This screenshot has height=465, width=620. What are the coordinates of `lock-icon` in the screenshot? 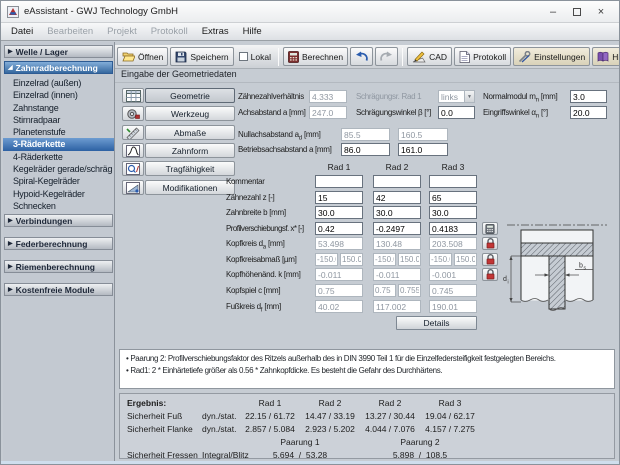 It's located at (490, 243).